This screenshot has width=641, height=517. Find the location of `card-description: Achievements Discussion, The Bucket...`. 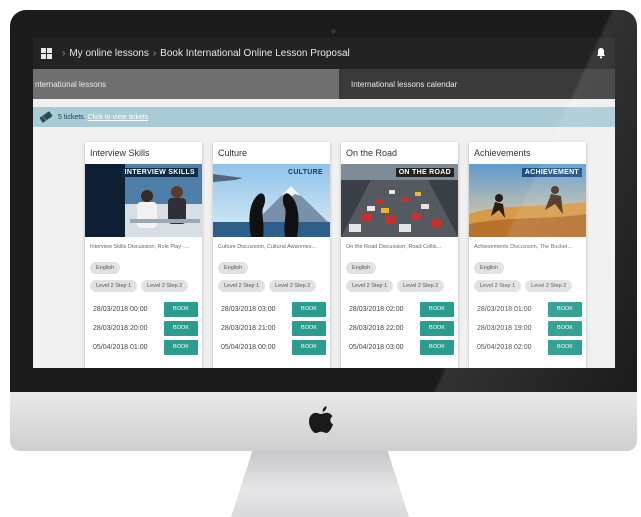

card-description: Achievements Discussion, The Bucket... is located at coordinates (523, 247).